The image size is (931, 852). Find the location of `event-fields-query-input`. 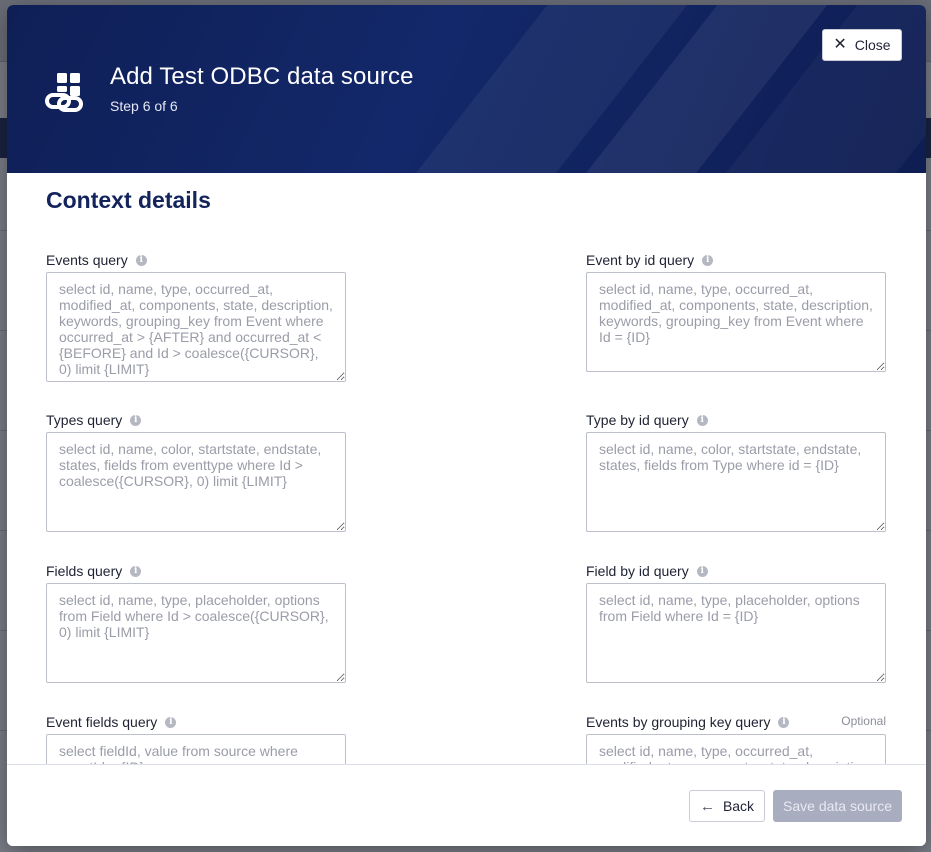

event-fields-query-input is located at coordinates (196, 749).